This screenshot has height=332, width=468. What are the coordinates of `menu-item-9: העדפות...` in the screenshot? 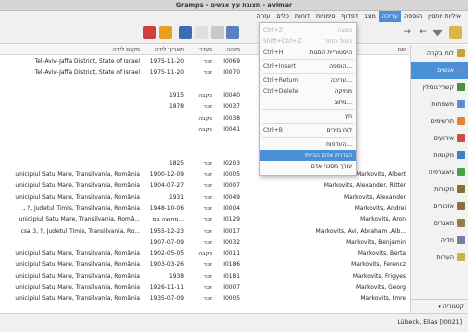 It's located at (308, 144).